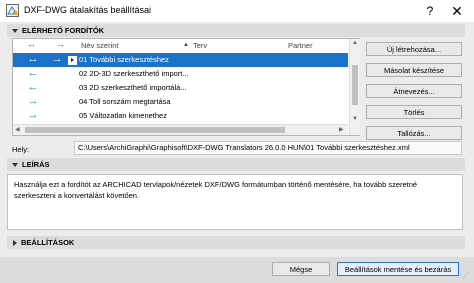 This screenshot has height=283, width=474. What do you see at coordinates (125, 101) in the screenshot?
I see `translator-name: 04 Toll sorszám megtartása` at bounding box center [125, 101].